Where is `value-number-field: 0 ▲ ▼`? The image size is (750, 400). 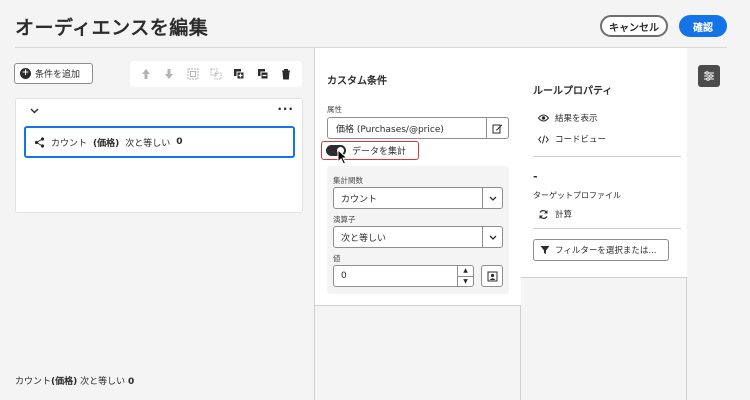 value-number-field: 0 ▲ ▼ is located at coordinates (403, 276).